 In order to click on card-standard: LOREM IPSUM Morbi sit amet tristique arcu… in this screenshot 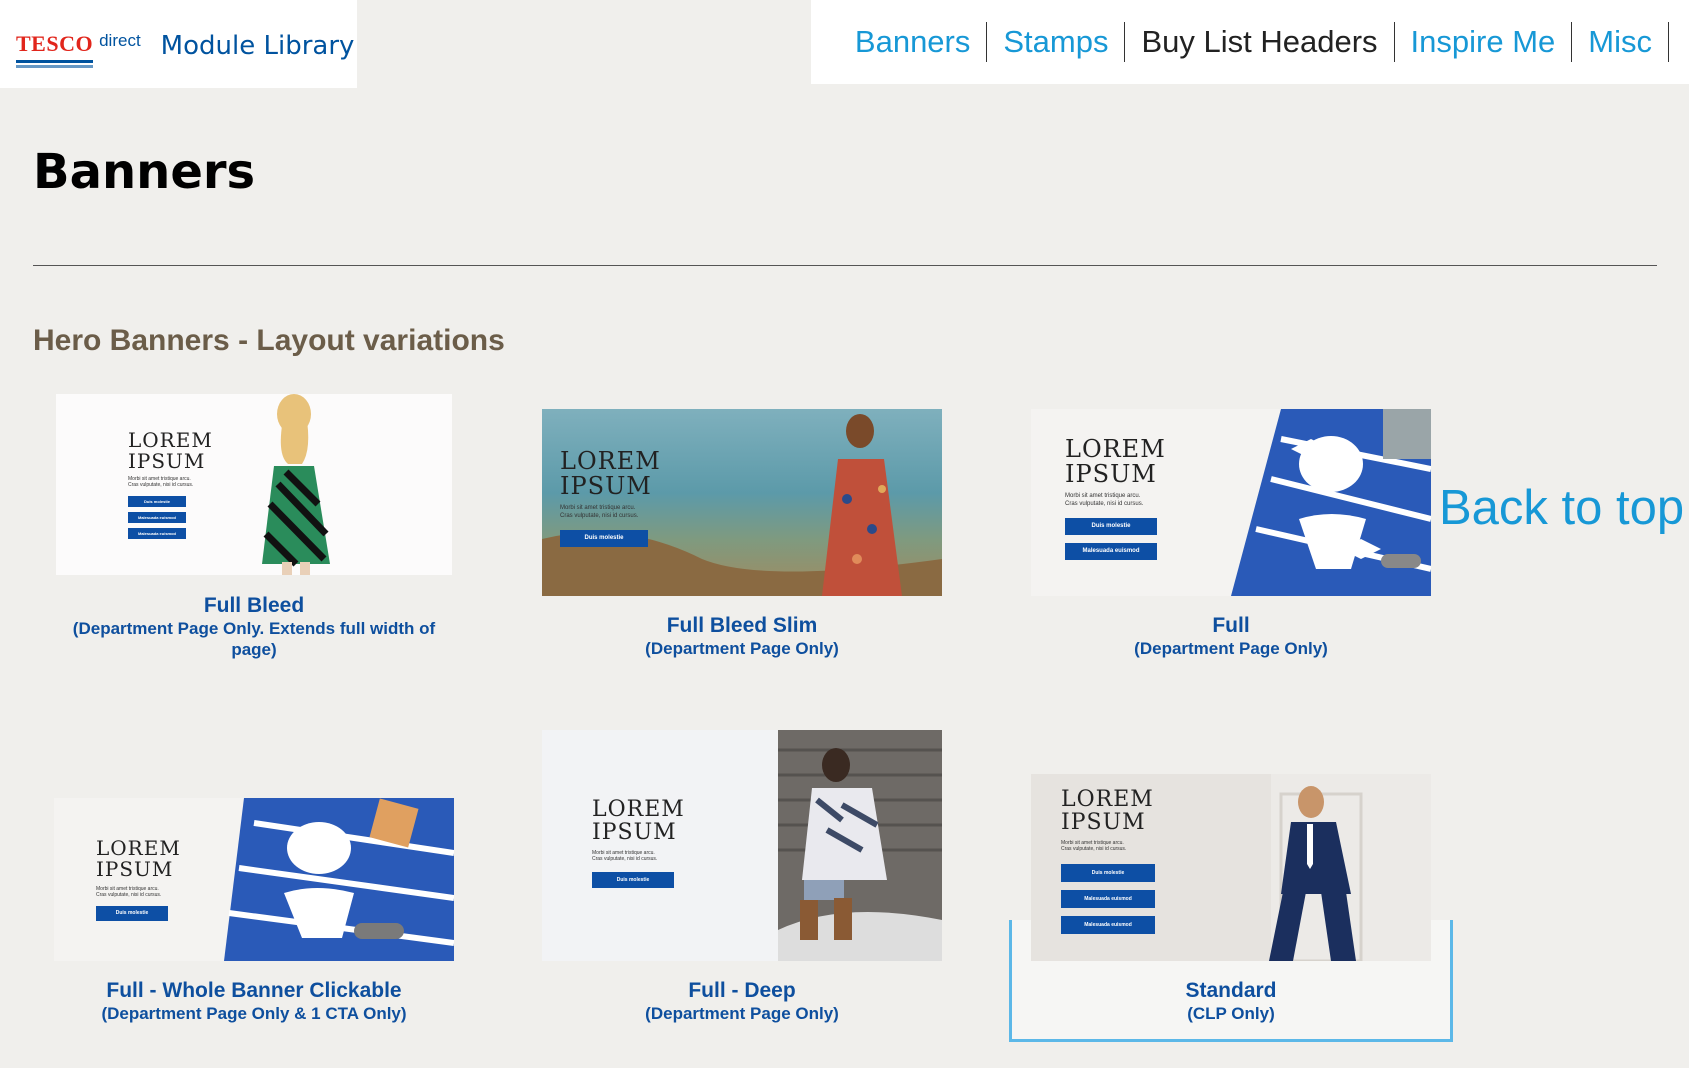, I will do `click(1231, 909)`.